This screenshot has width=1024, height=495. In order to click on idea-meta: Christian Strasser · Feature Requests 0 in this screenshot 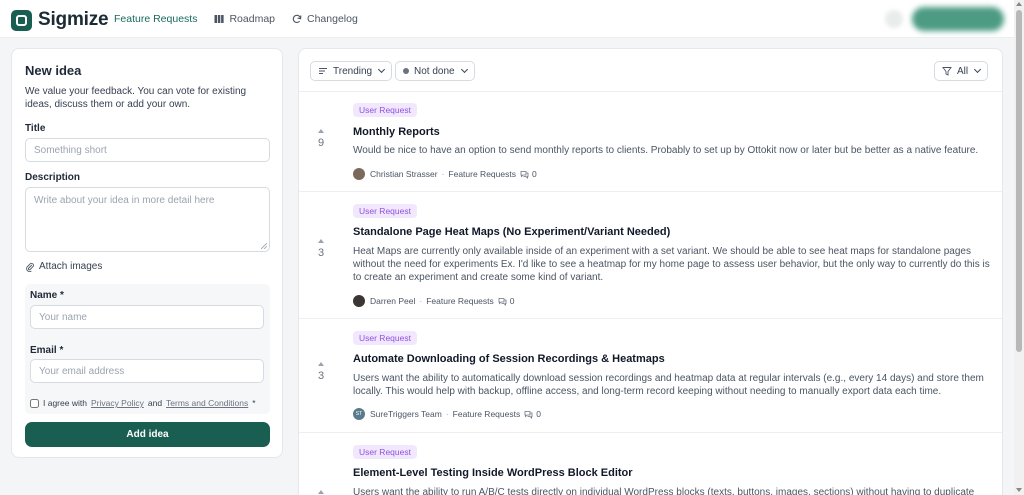, I will do `click(445, 174)`.